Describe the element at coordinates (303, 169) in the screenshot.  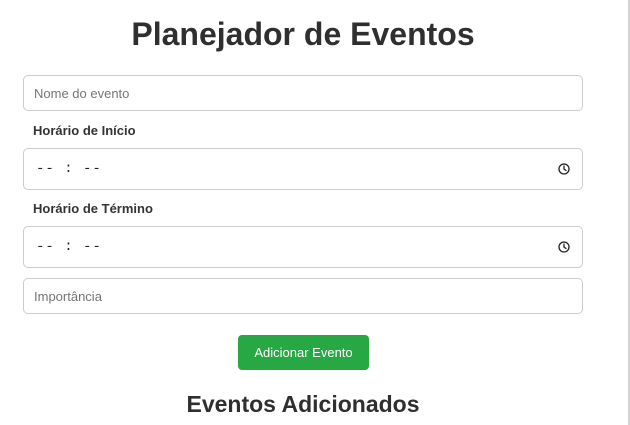
I see `start-time-input: --` at that location.